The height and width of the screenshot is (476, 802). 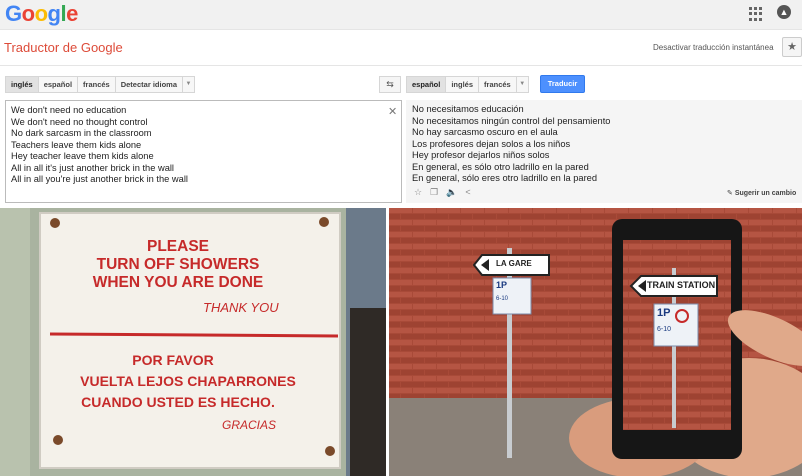 What do you see at coordinates (178, 264) in the screenshot?
I see `sign-line-2: TURN OFF SHOWERS` at bounding box center [178, 264].